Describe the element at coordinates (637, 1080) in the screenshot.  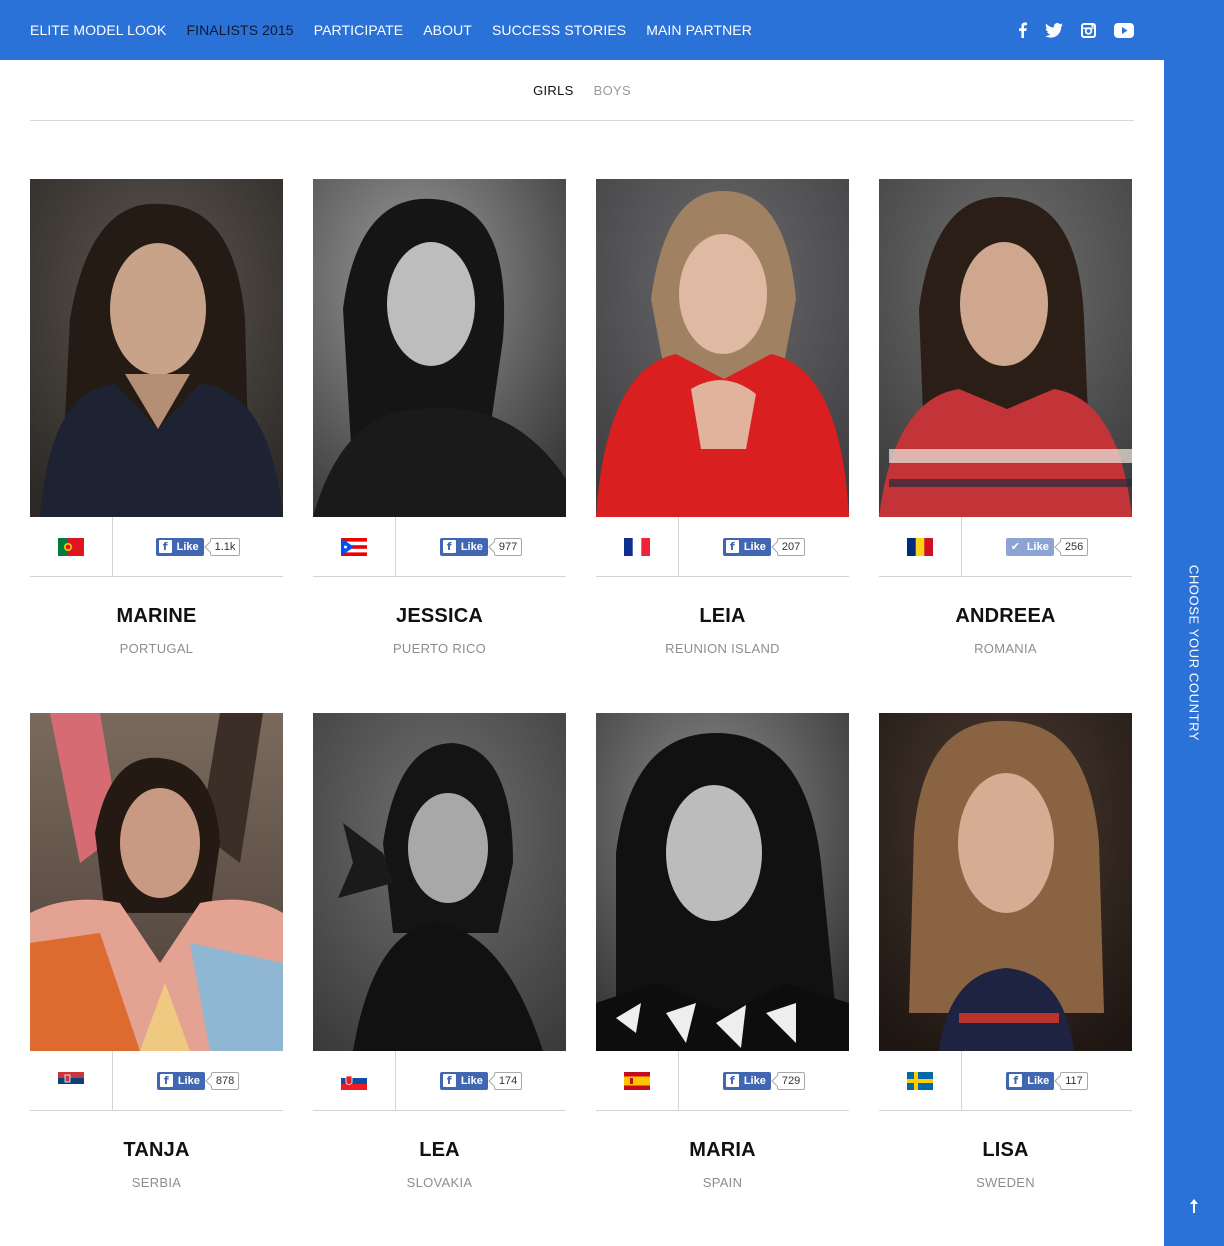
I see `spain-flag-icon` at that location.